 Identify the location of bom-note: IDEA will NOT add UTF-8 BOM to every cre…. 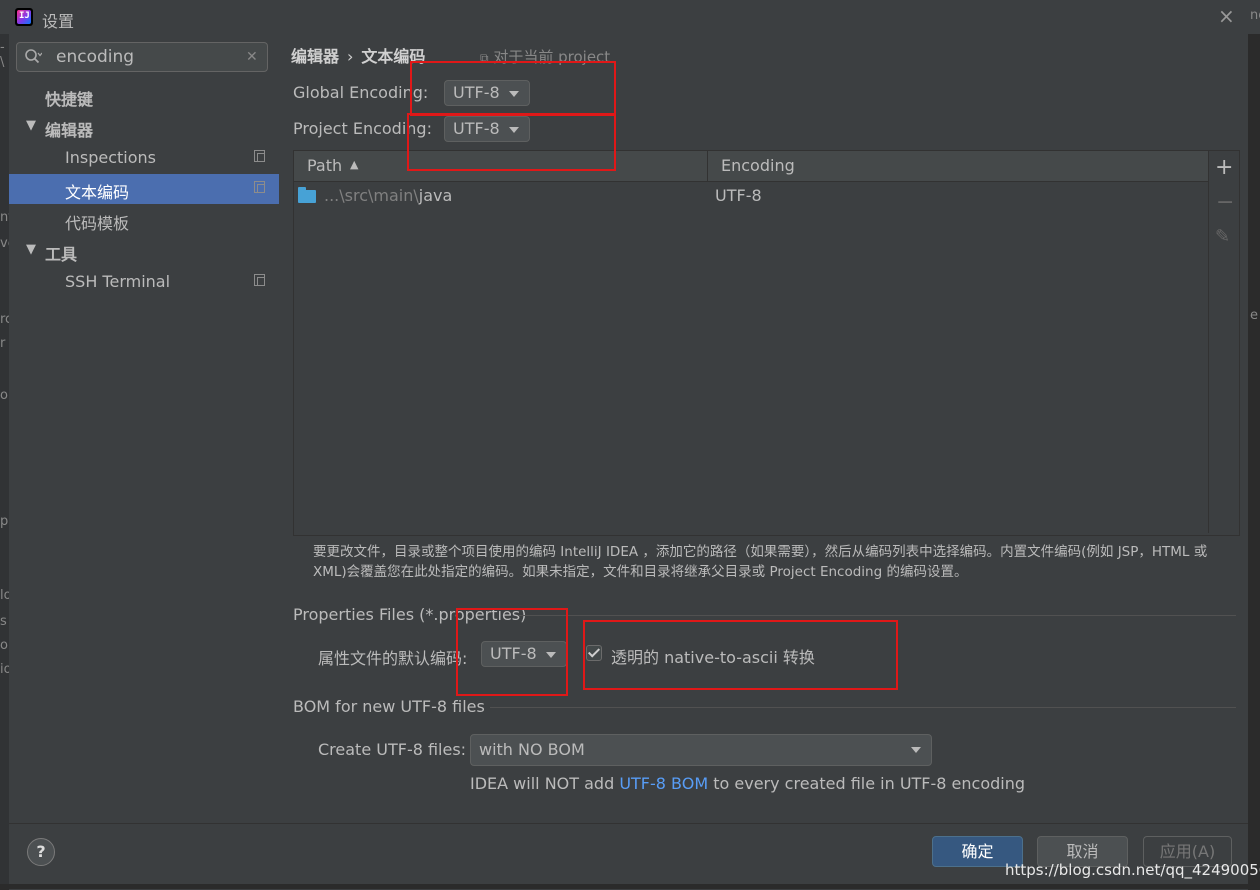
(747, 783).